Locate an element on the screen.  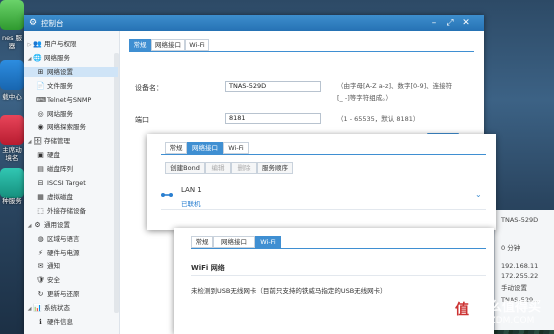
port-label: 端口 is located at coordinates (142, 120).